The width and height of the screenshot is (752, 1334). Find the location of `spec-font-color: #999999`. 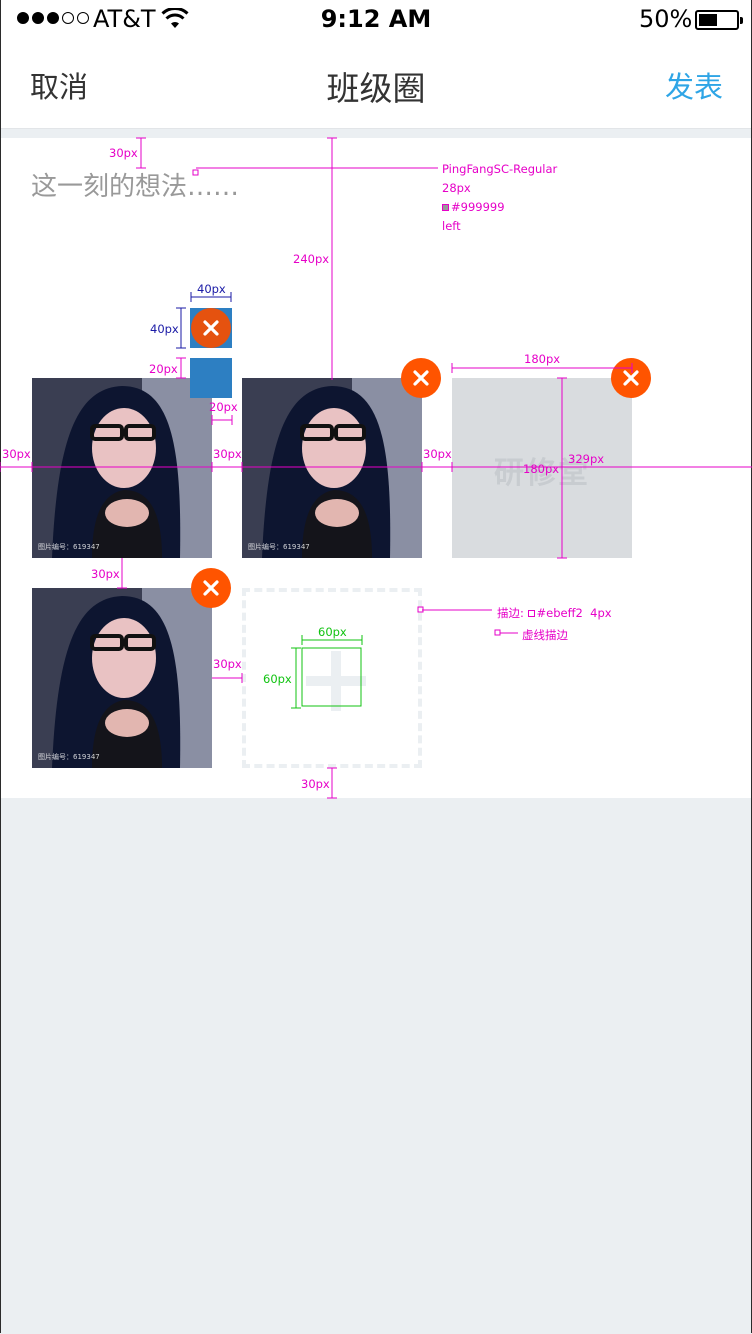

spec-font-color: #999999 is located at coordinates (473, 207).